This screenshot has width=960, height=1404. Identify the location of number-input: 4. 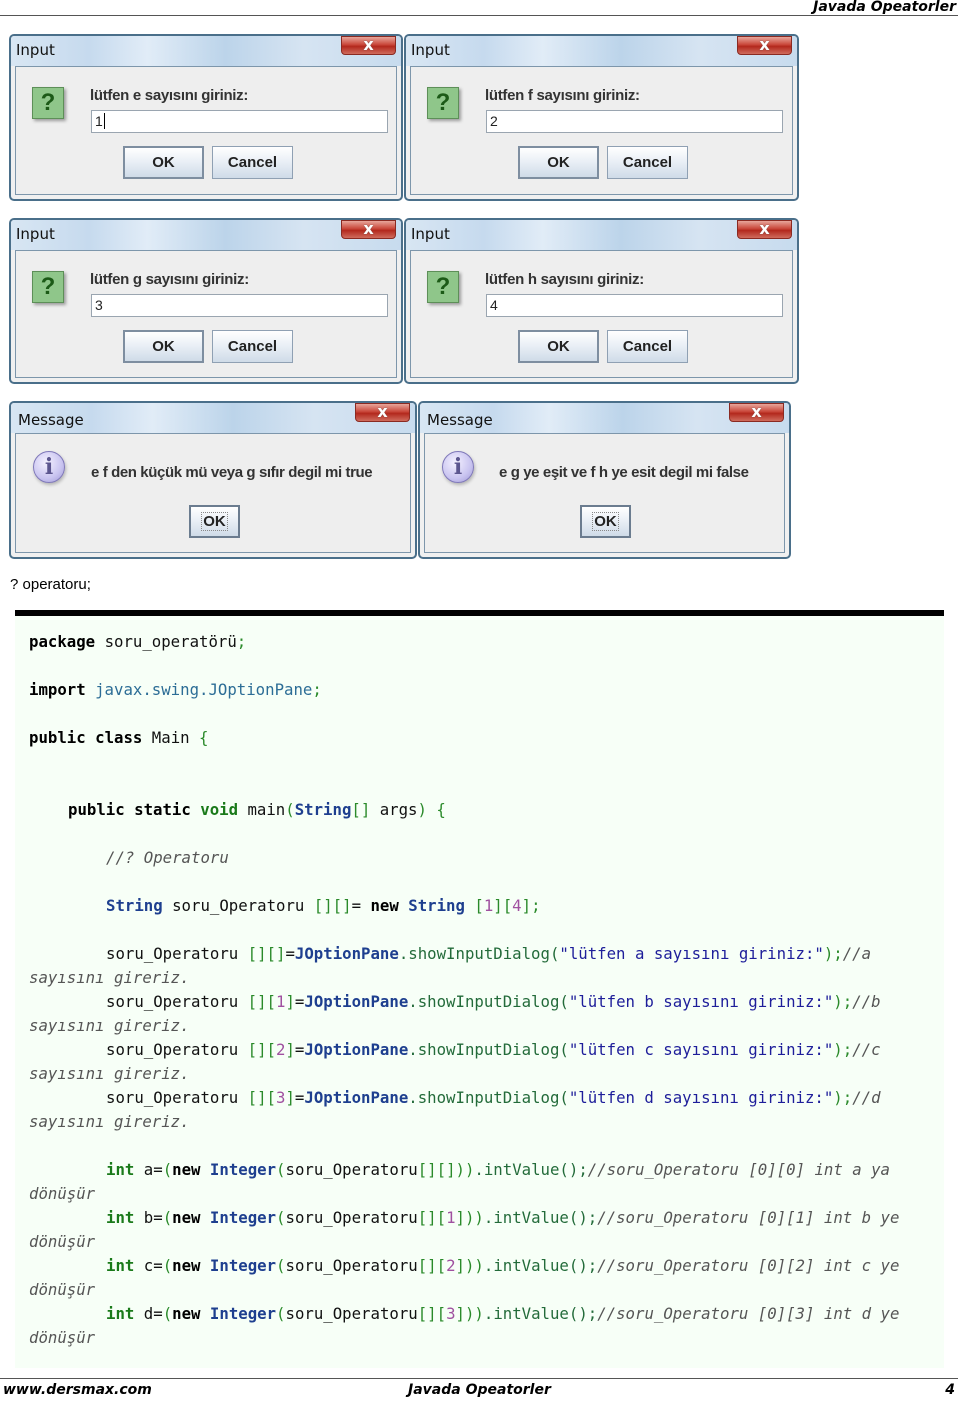
(634, 305).